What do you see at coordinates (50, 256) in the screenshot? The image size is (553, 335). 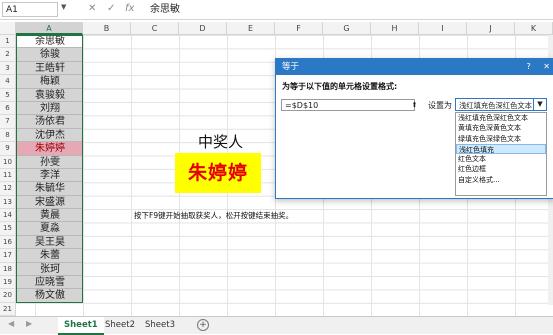 I see `name-cell: 朱蕾` at bounding box center [50, 256].